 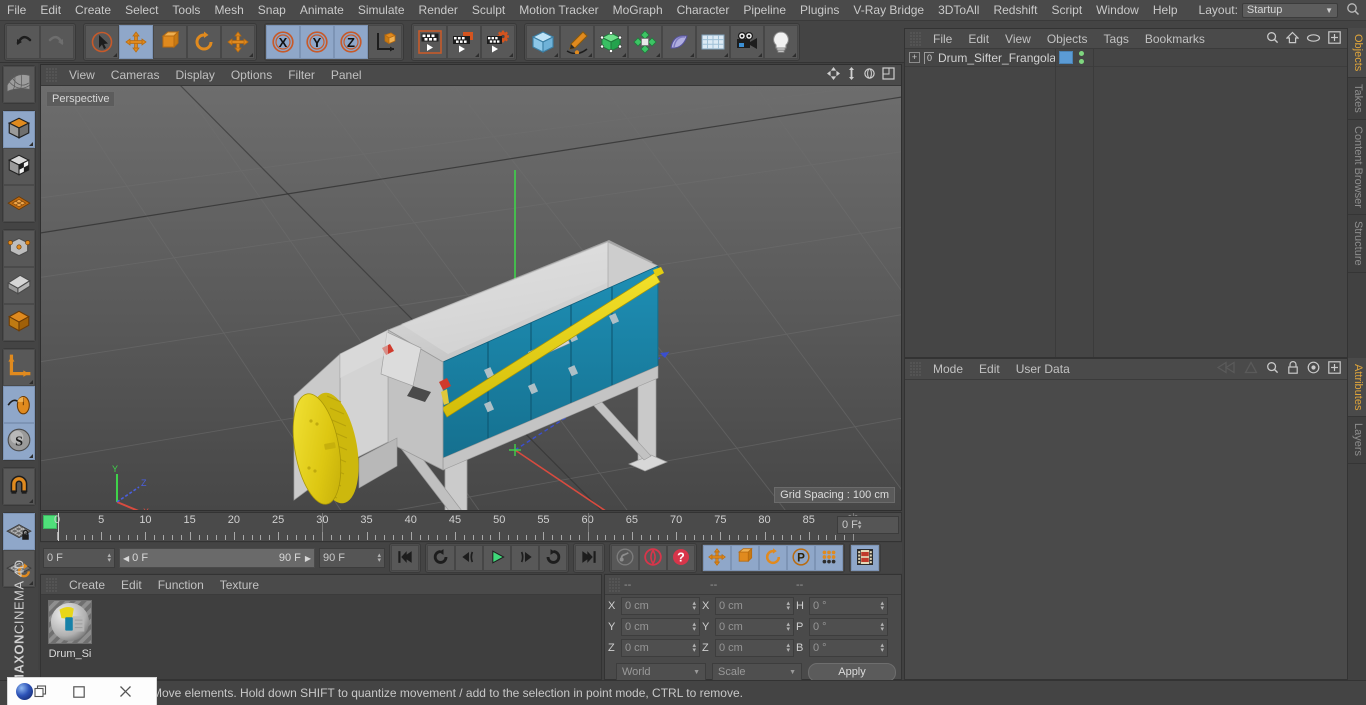 What do you see at coordinates (19, 203) in the screenshot?
I see `points-mode-button` at bounding box center [19, 203].